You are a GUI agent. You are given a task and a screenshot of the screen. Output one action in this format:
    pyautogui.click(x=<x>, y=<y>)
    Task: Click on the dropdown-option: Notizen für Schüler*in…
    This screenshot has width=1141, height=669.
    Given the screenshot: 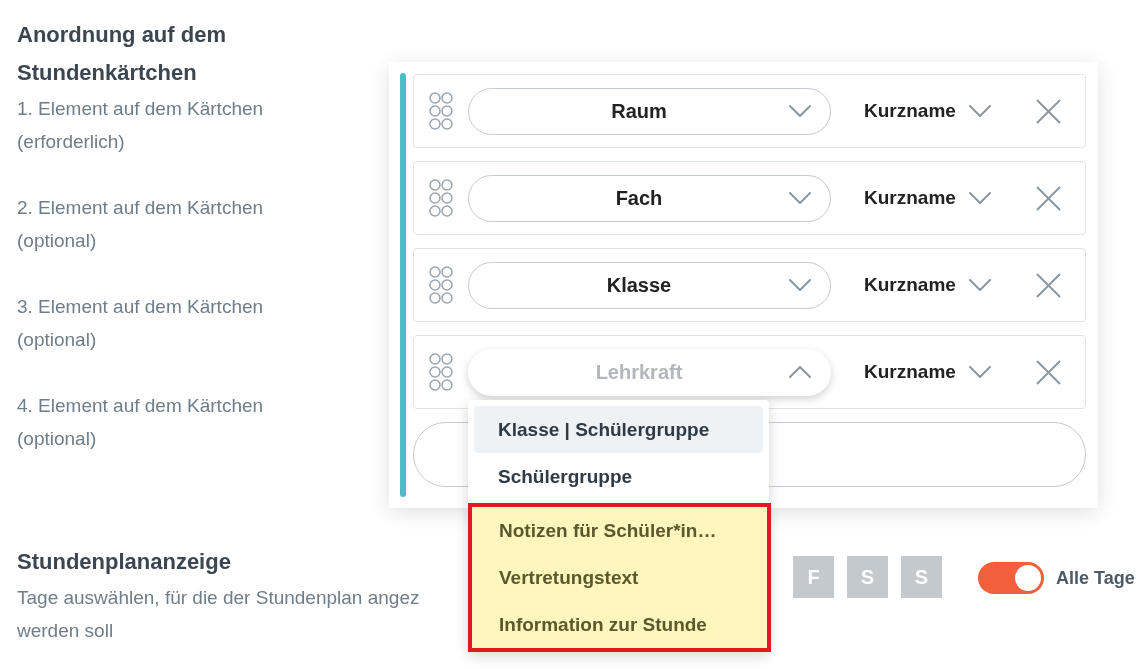 What is the action you would take?
    pyautogui.click(x=619, y=530)
    